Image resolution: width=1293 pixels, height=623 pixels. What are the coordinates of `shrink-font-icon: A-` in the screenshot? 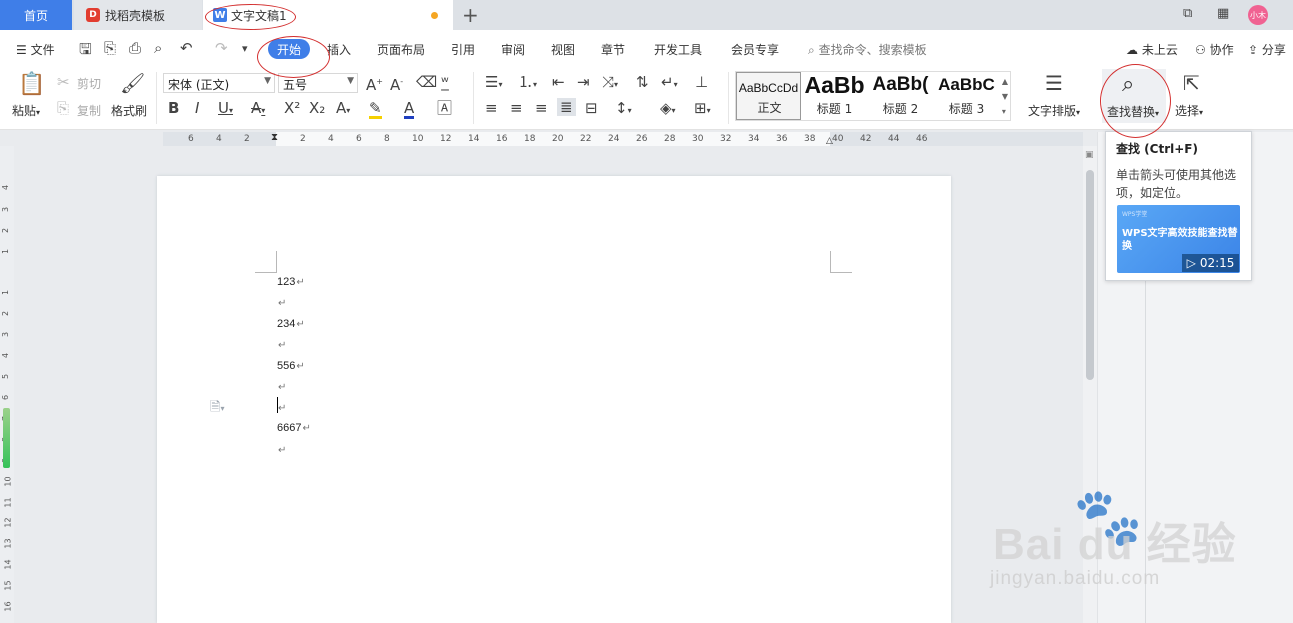 It's located at (396, 83).